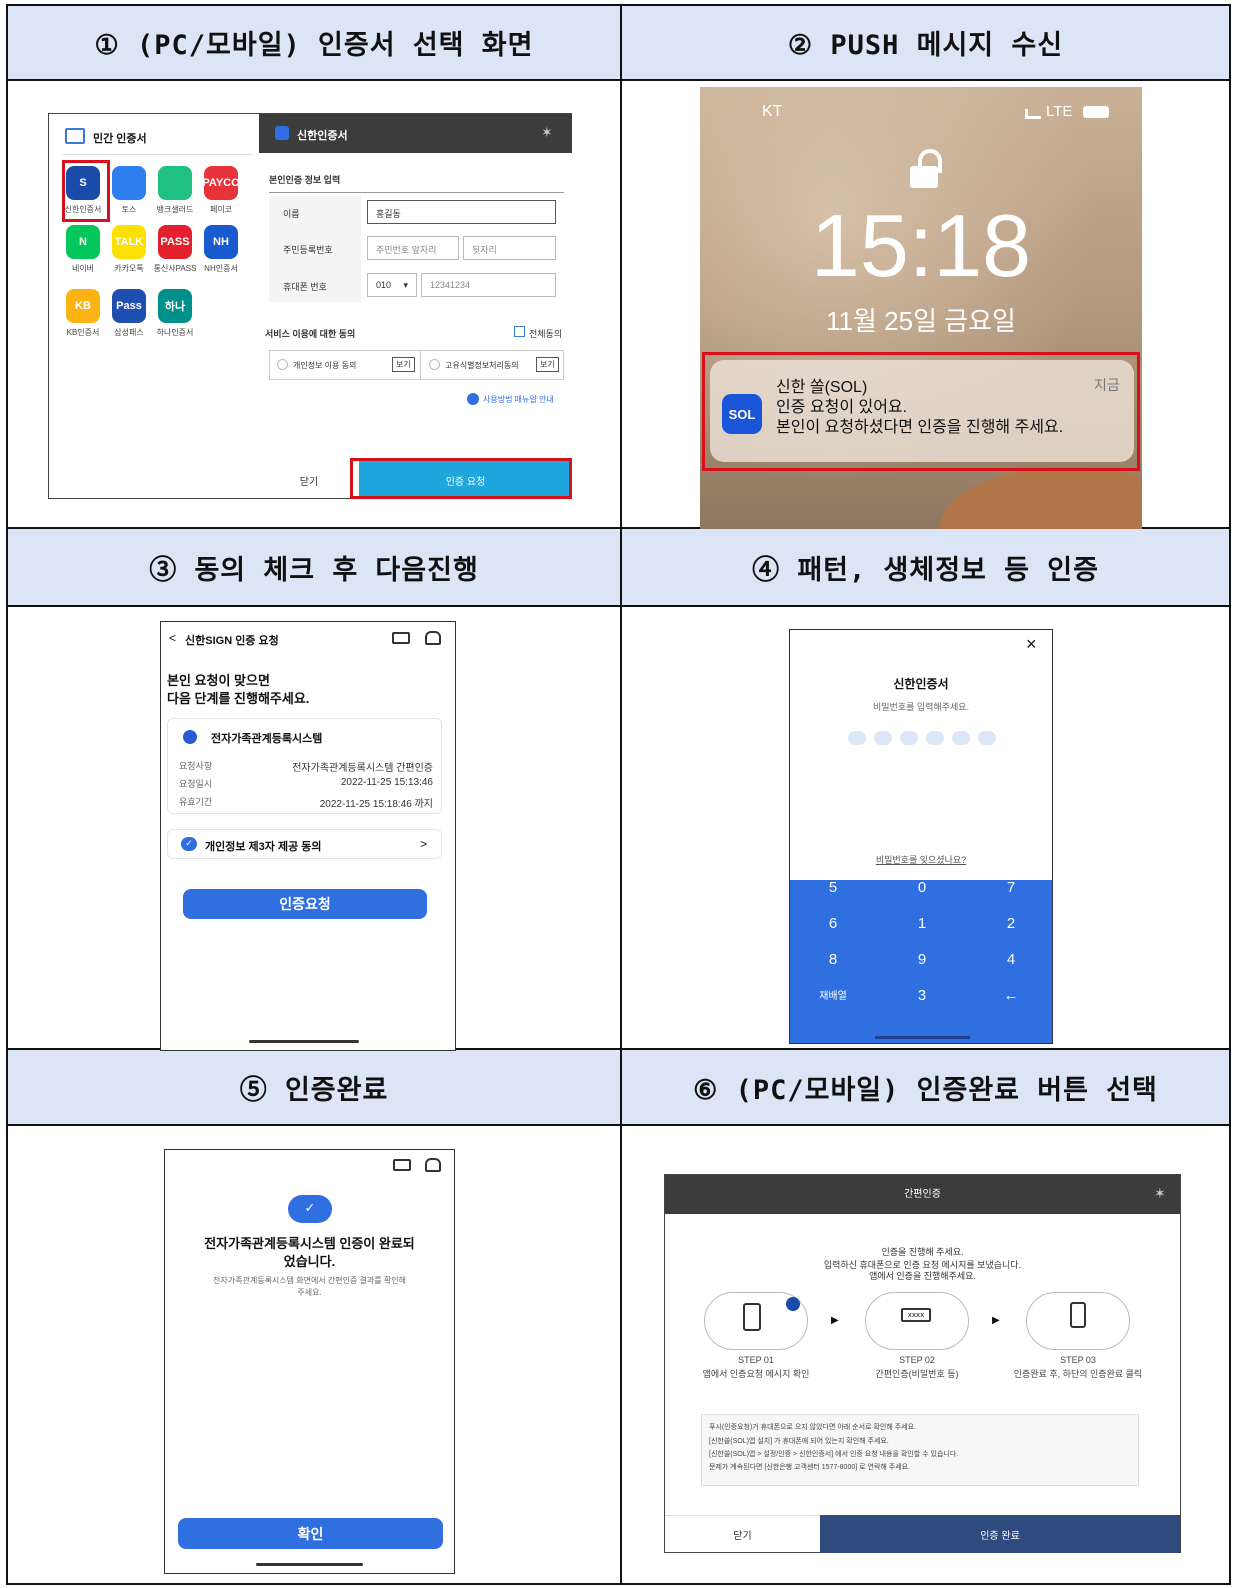 The height and width of the screenshot is (1588, 1237). I want to click on request-value: 전자가족관계등록시스템 간편인증, so click(362, 768).